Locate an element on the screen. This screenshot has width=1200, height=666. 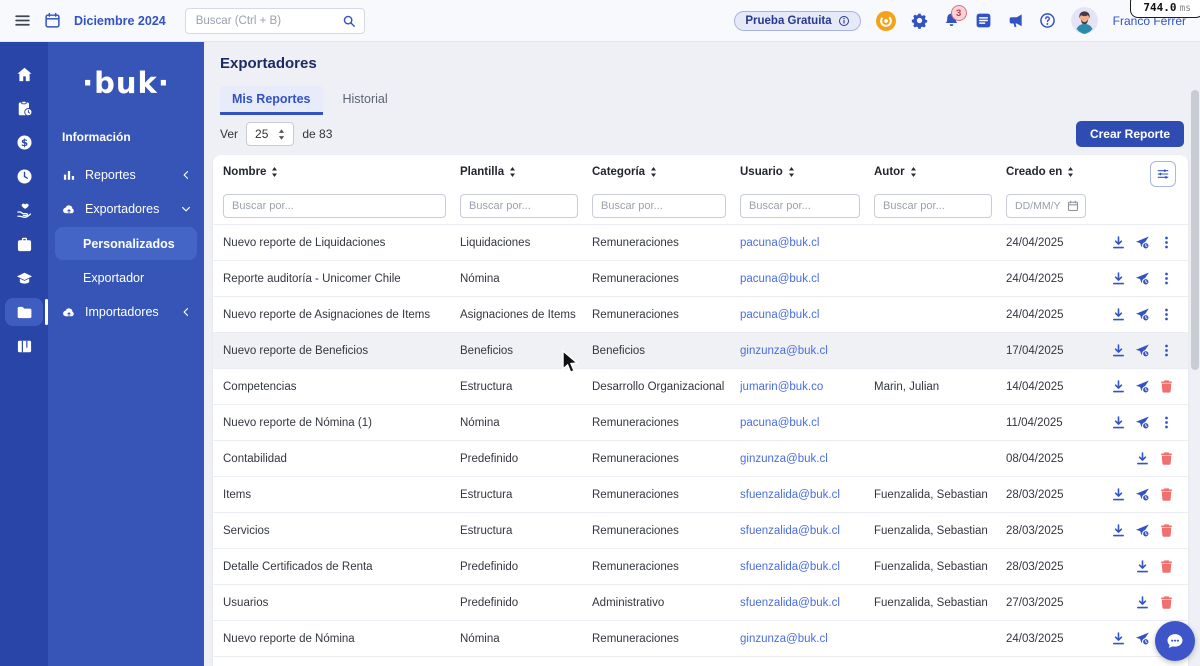
sidebar-item-personalizados: Personalizados is located at coordinates (126, 243).